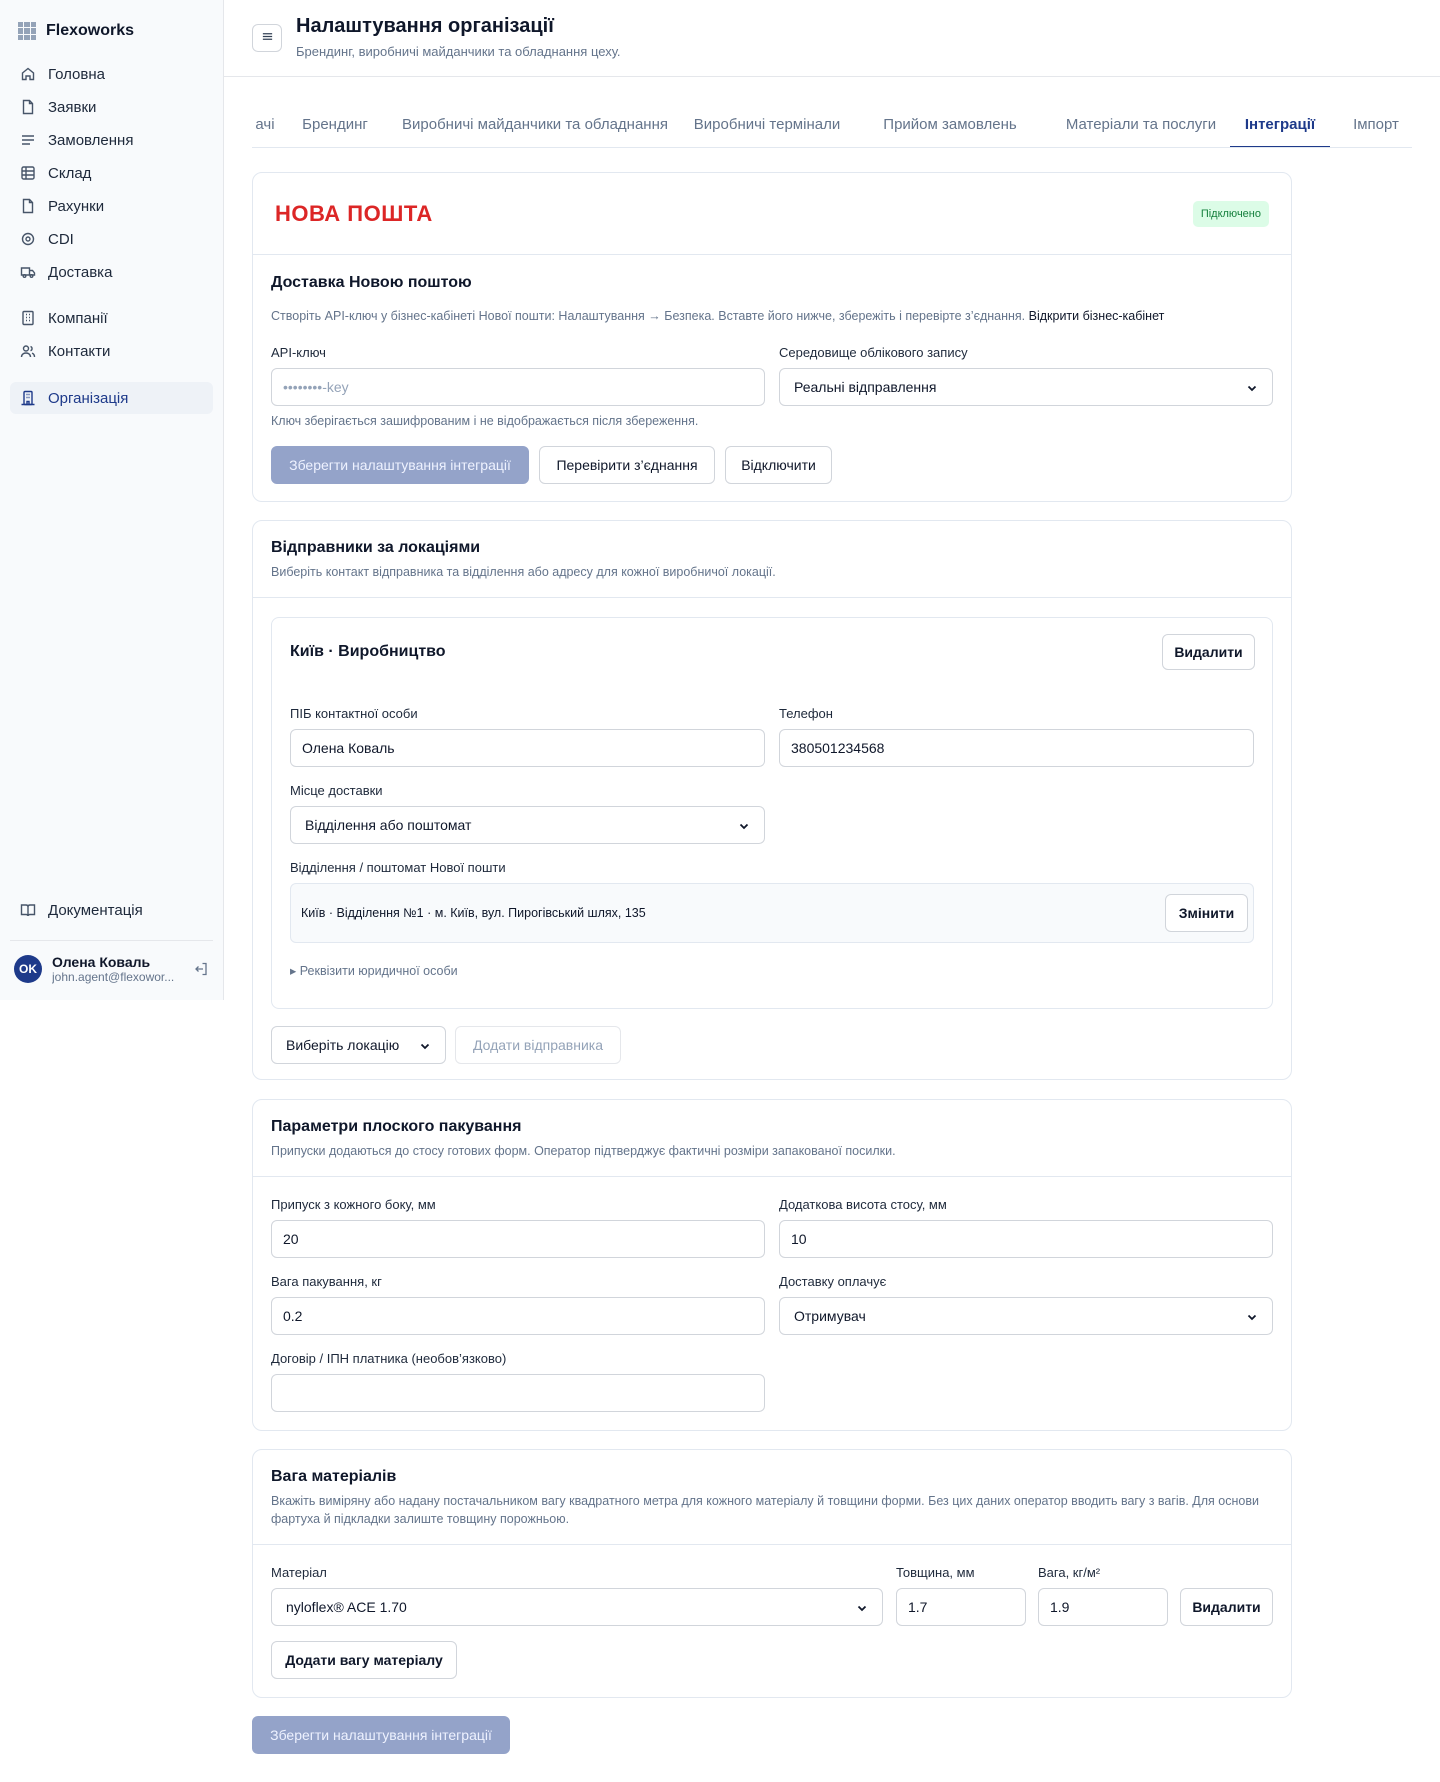 This screenshot has height=1782, width=1440. Describe the element at coordinates (28, 398) in the screenshot. I see `organization-icon` at that location.